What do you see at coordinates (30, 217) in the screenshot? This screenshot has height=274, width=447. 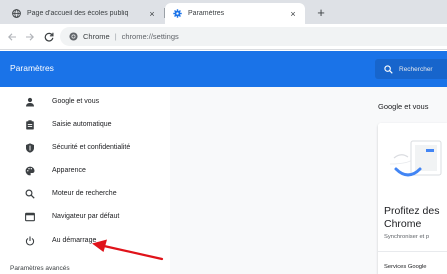 I see `browser-window-icon` at bounding box center [30, 217].